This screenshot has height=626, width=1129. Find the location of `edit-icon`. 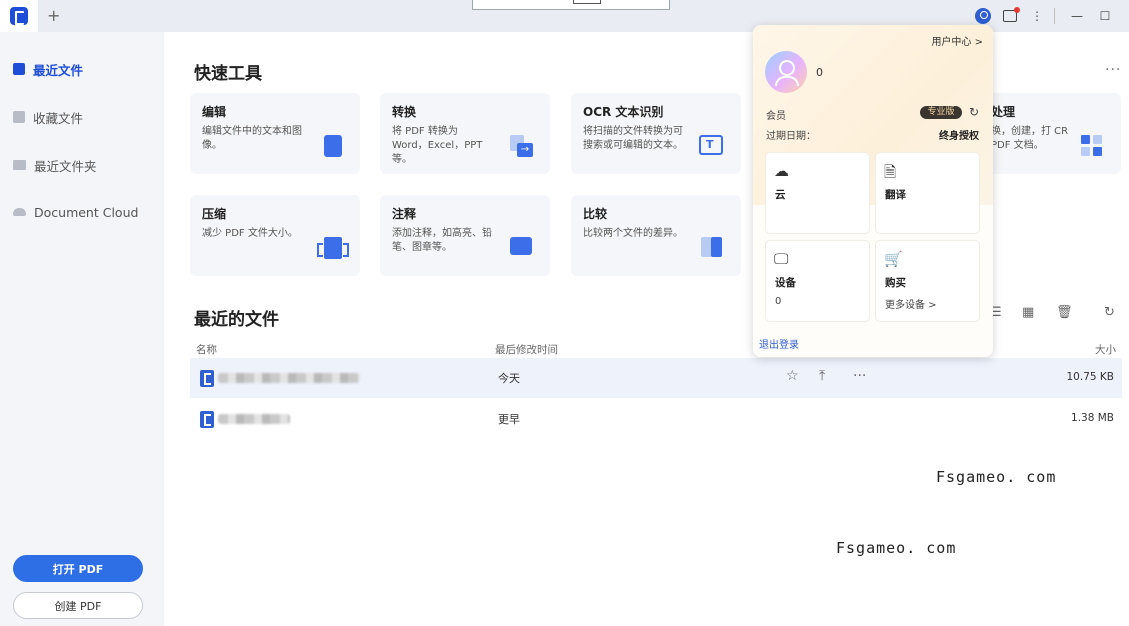

edit-icon is located at coordinates (333, 146).